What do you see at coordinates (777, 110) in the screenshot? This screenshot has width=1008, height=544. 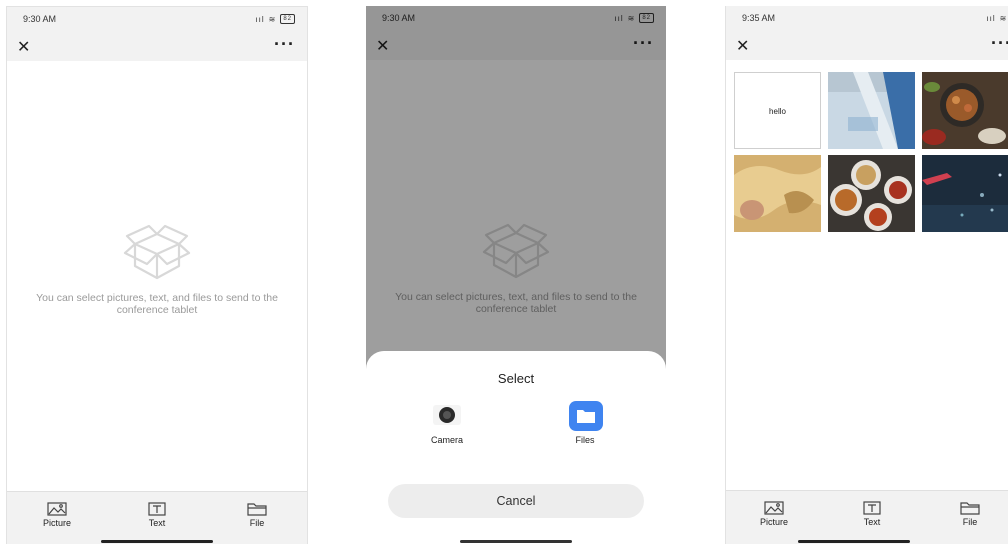 I see `text-item: hello` at bounding box center [777, 110].